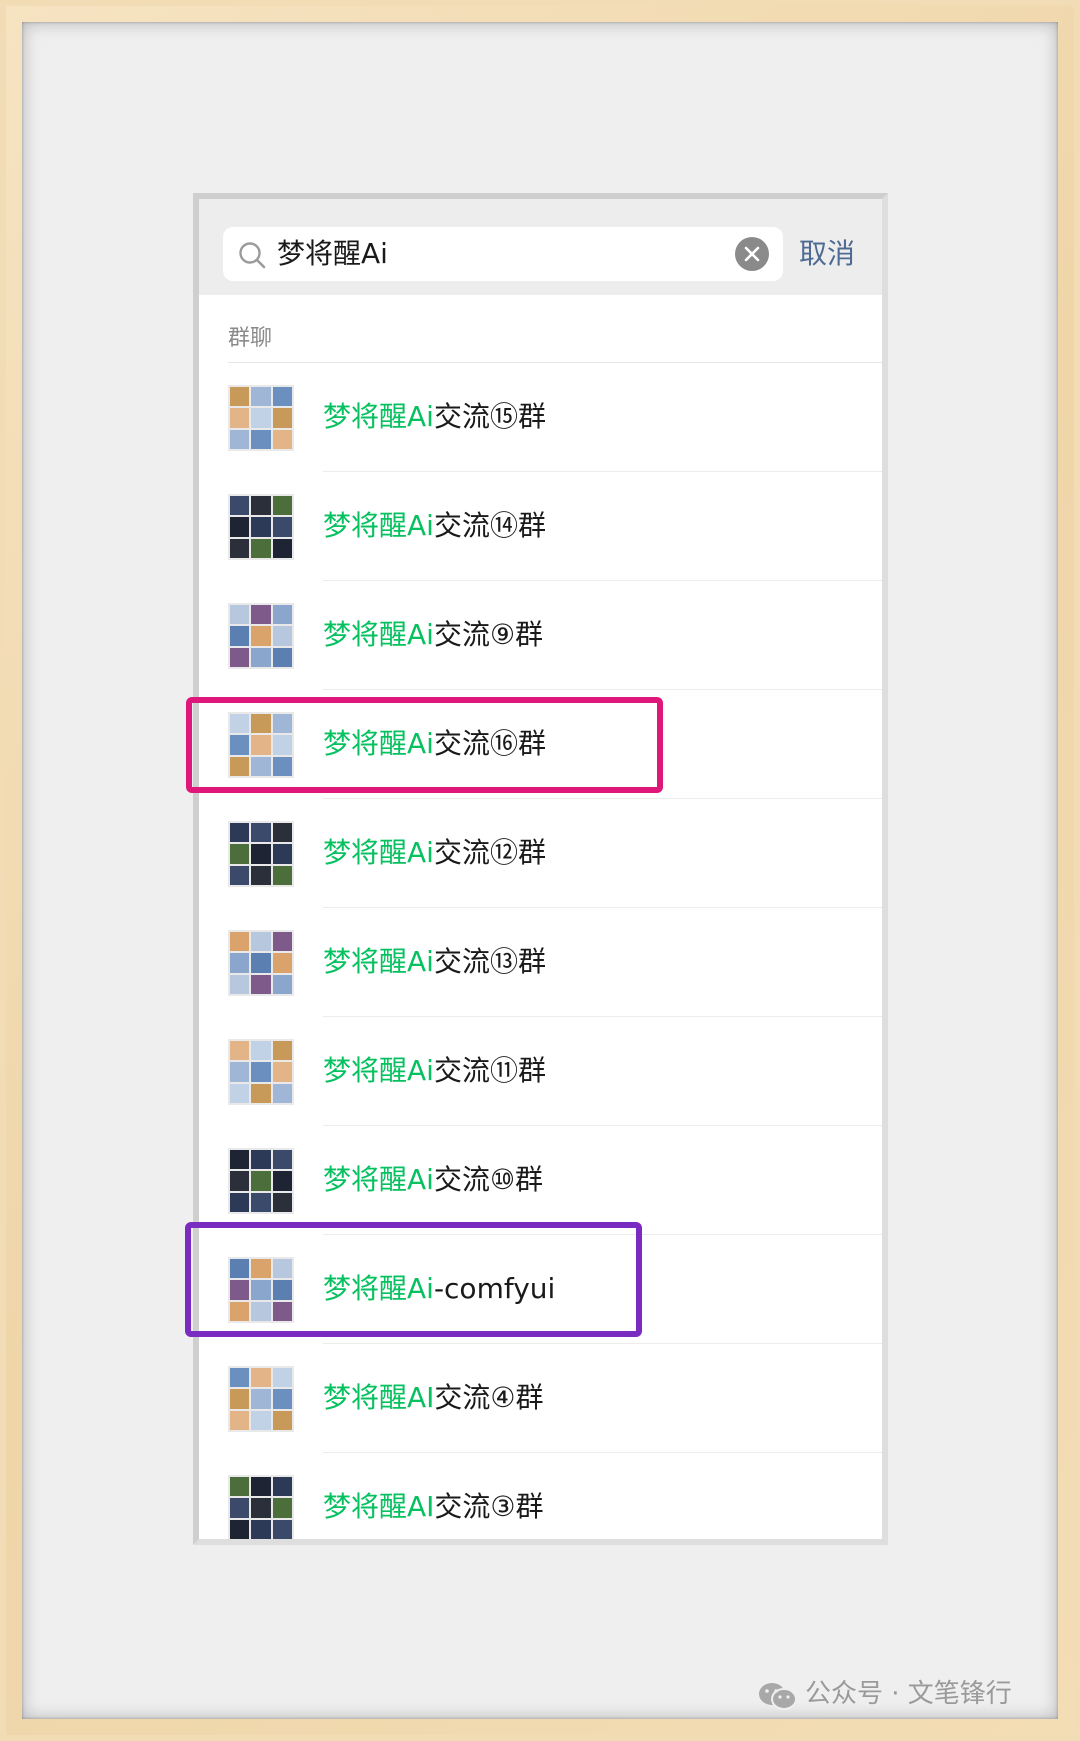 The height and width of the screenshot is (1741, 1080). I want to click on group-row: 梦将醒Ai-comfyui, so click(540, 1289).